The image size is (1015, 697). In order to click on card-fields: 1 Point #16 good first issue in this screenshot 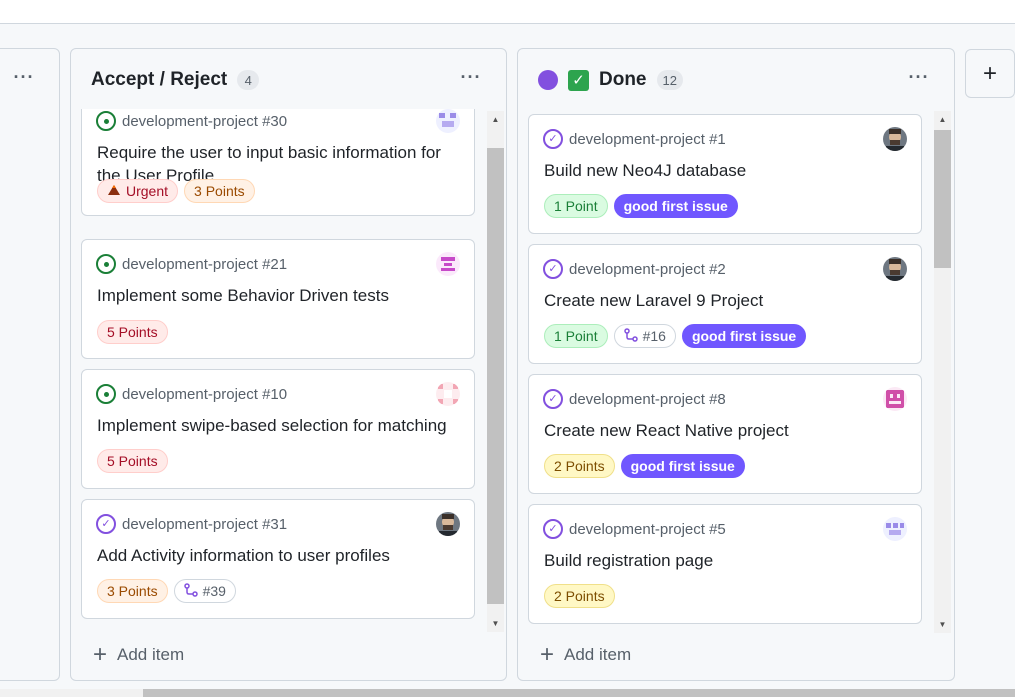, I will do `click(675, 336)`.